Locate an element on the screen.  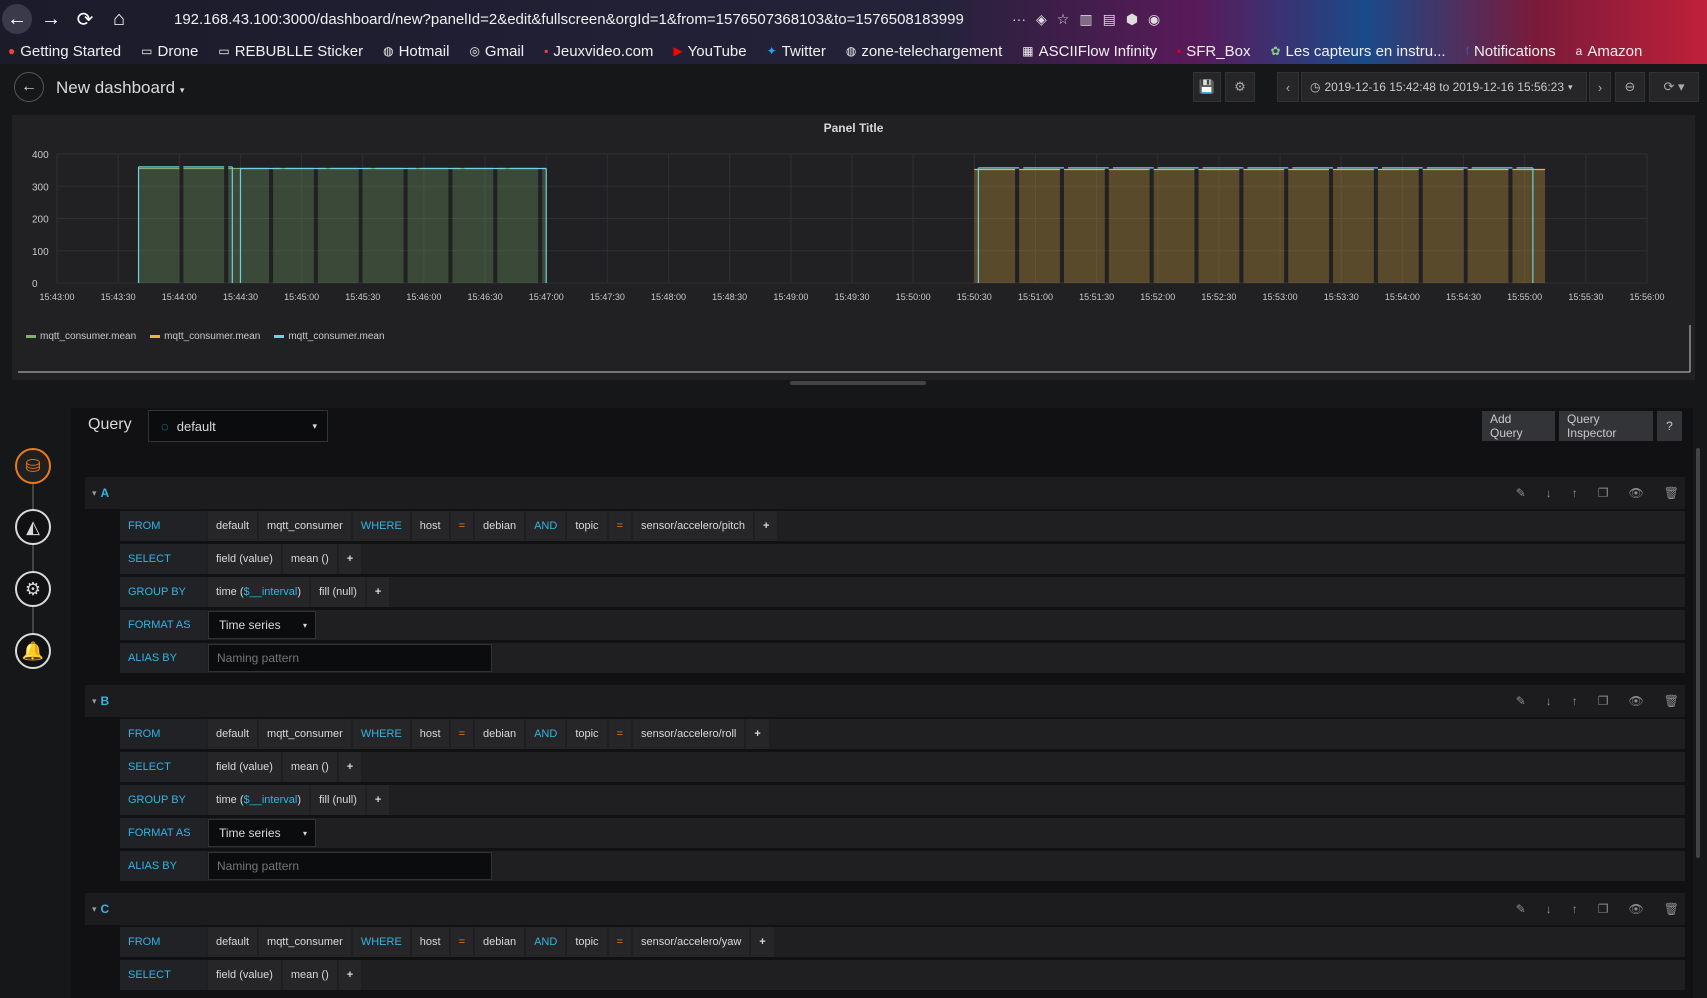
back-arrow-icon: ← is located at coordinates (17, 19).